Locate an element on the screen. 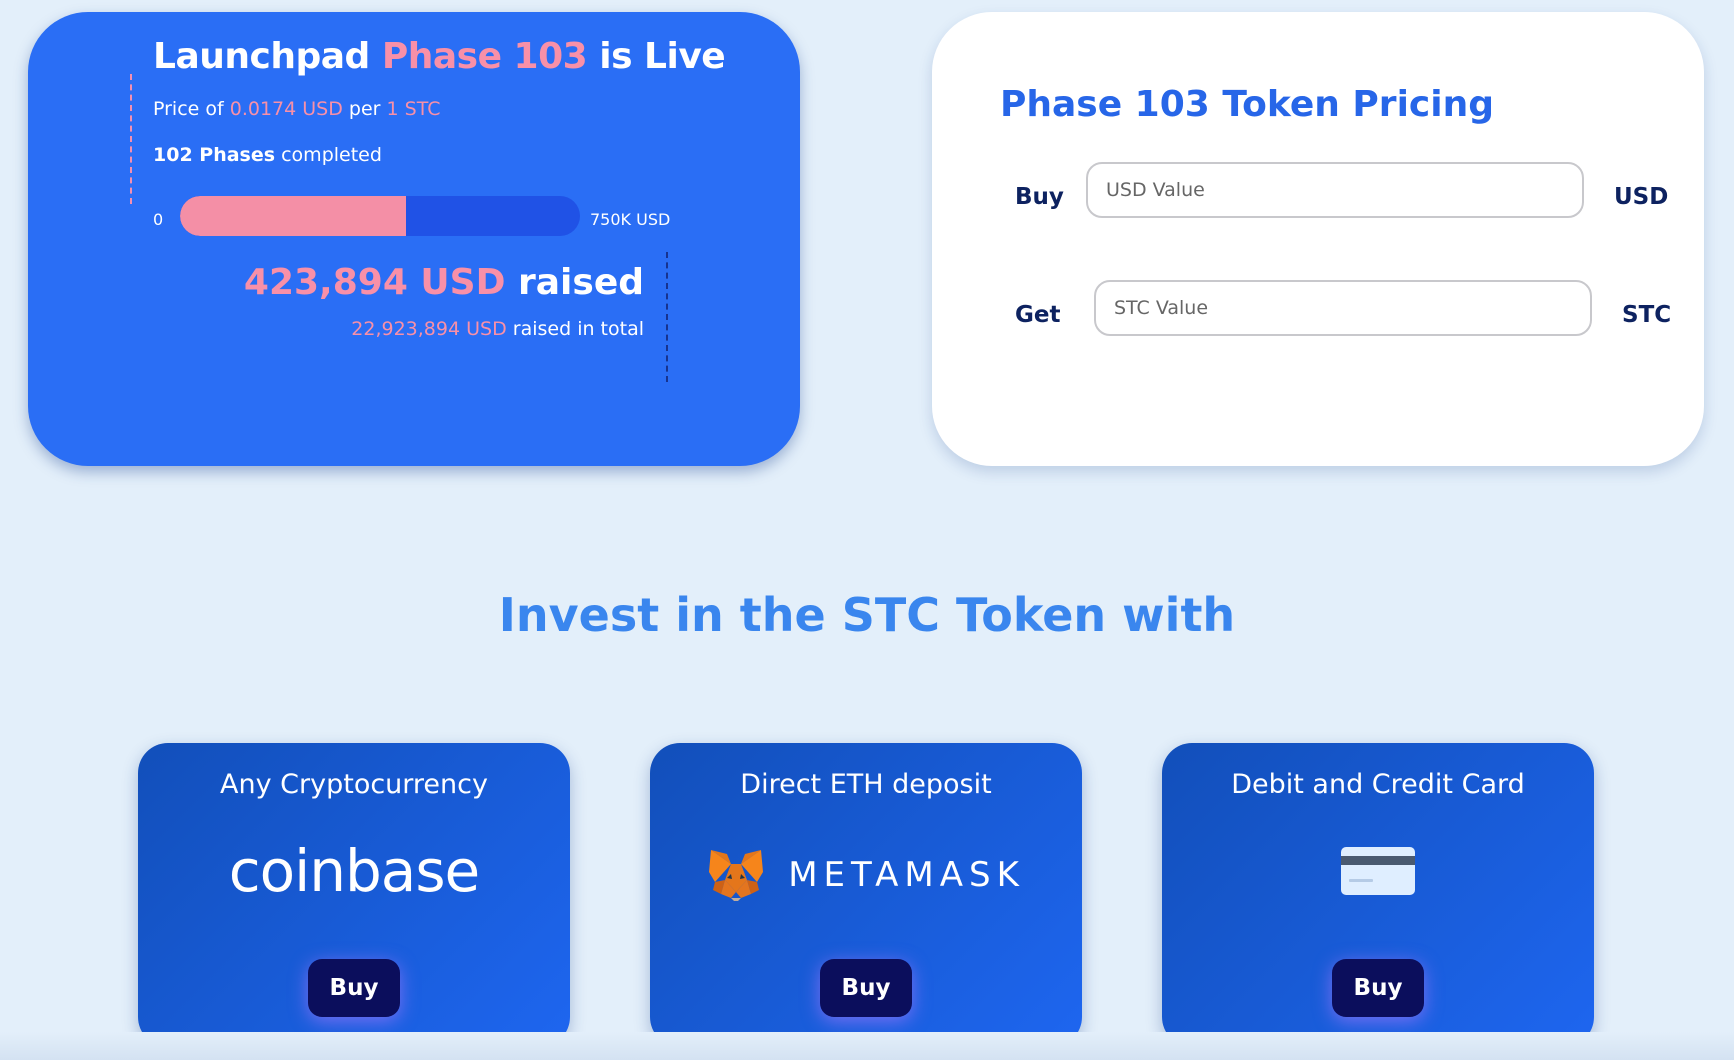 Image resolution: width=1734 pixels, height=1060 pixels. metamask-logo: METAMASK is located at coordinates (866, 875).